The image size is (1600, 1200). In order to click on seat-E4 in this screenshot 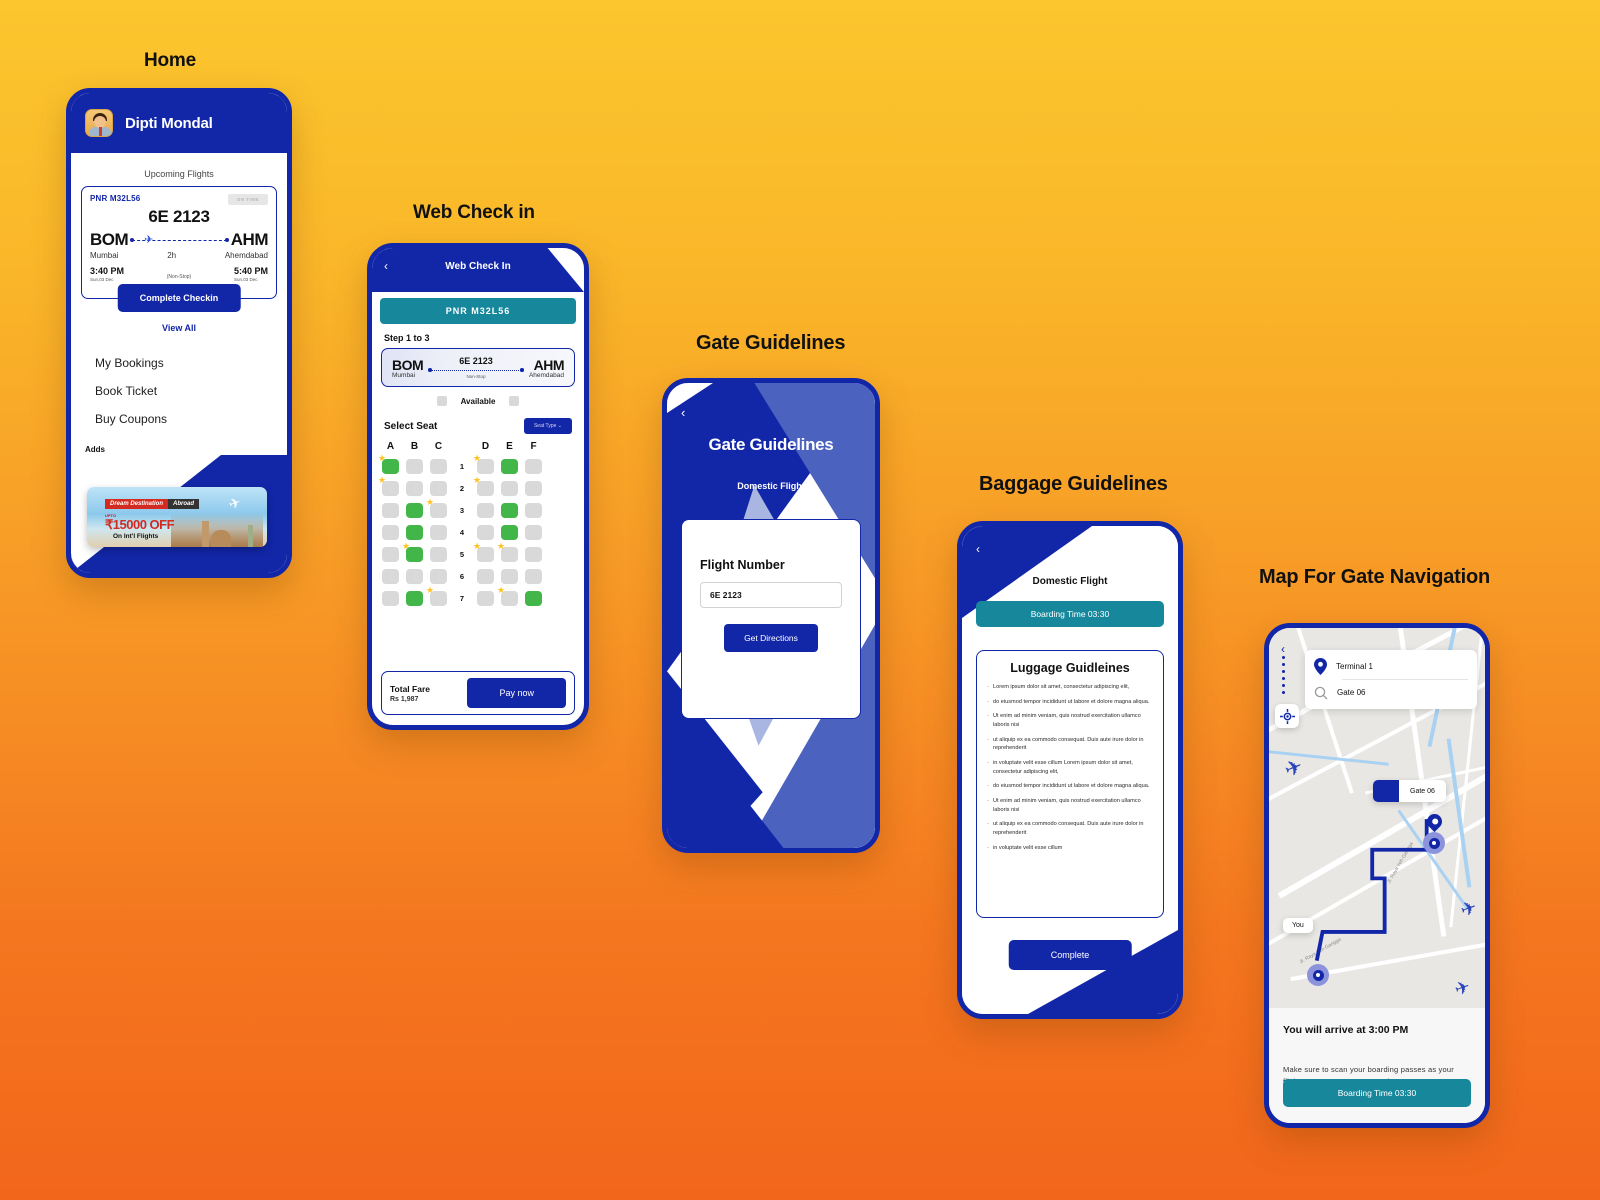, I will do `click(509, 532)`.